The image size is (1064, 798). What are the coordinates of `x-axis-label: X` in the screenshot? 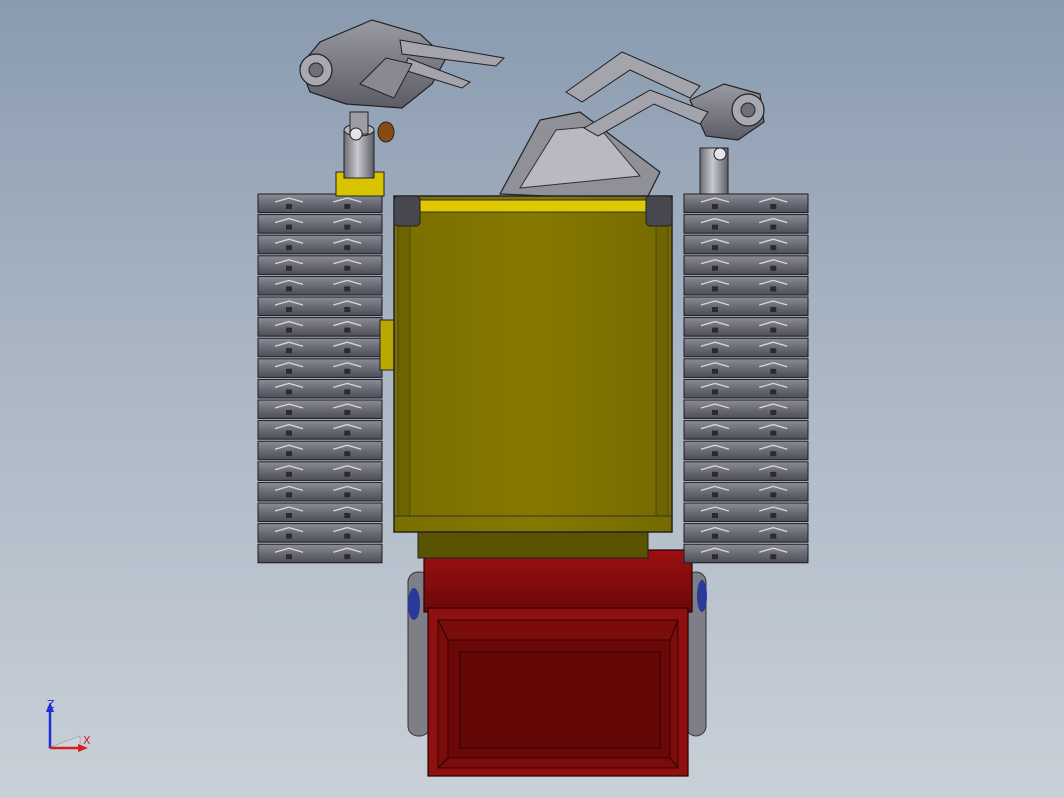 It's located at (87, 740).